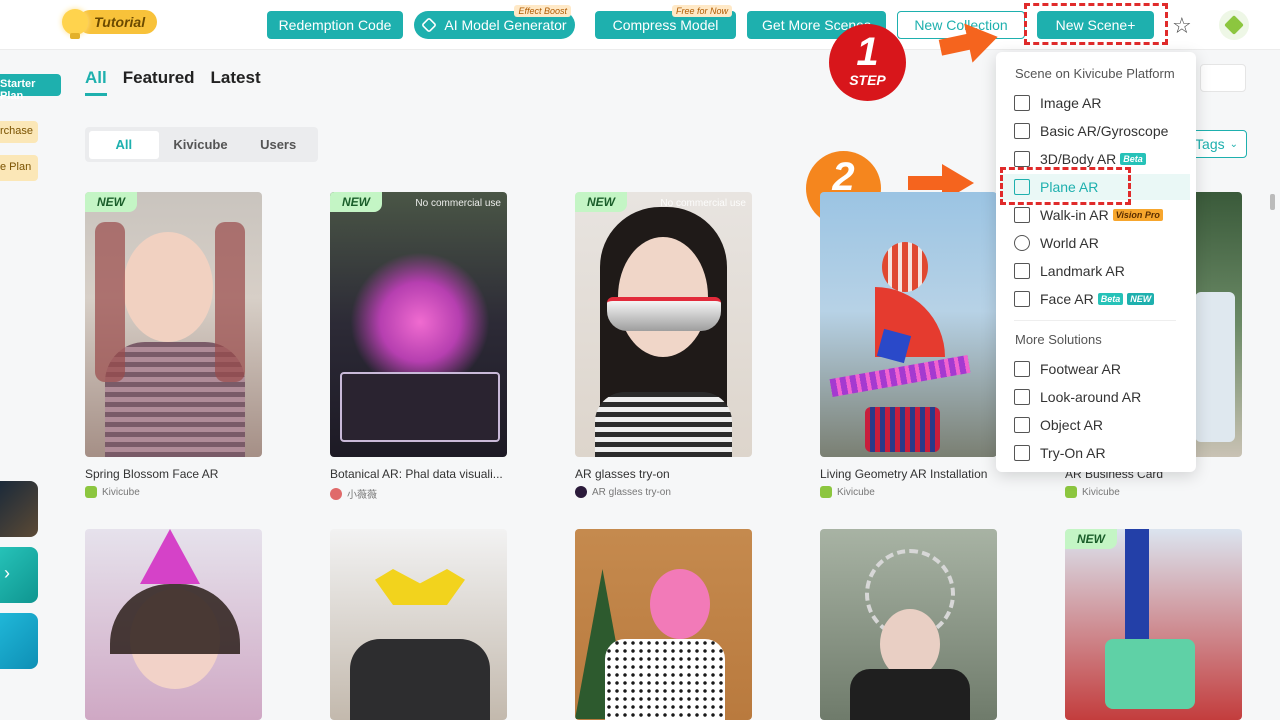 This screenshot has height=720, width=1280. Describe the element at coordinates (1022, 131) in the screenshot. I see `gyroscope-icon` at that location.